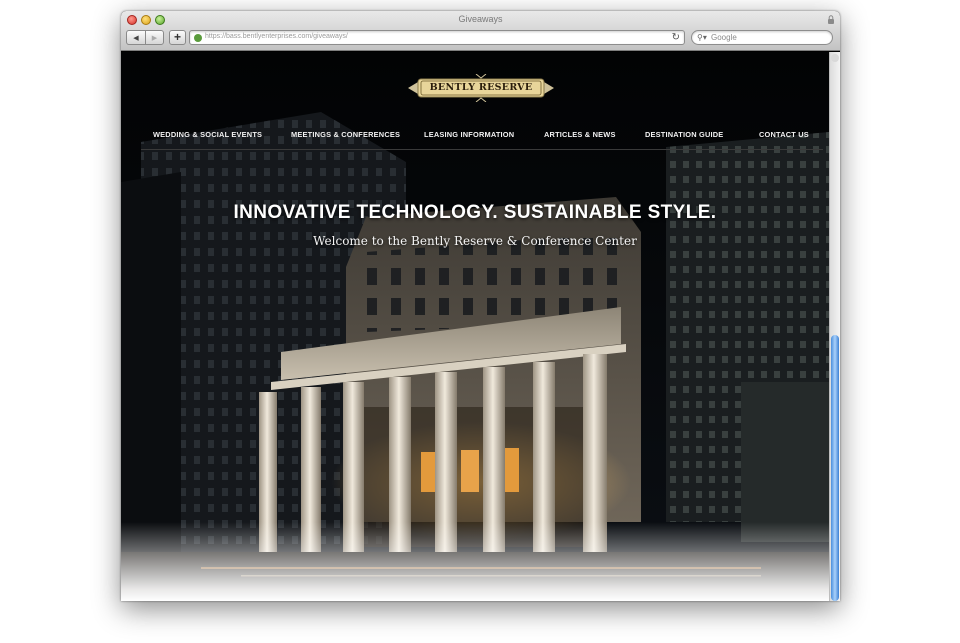 This screenshot has width=960, height=643. I want to click on scroll-up-arrow, so click(835, 58).